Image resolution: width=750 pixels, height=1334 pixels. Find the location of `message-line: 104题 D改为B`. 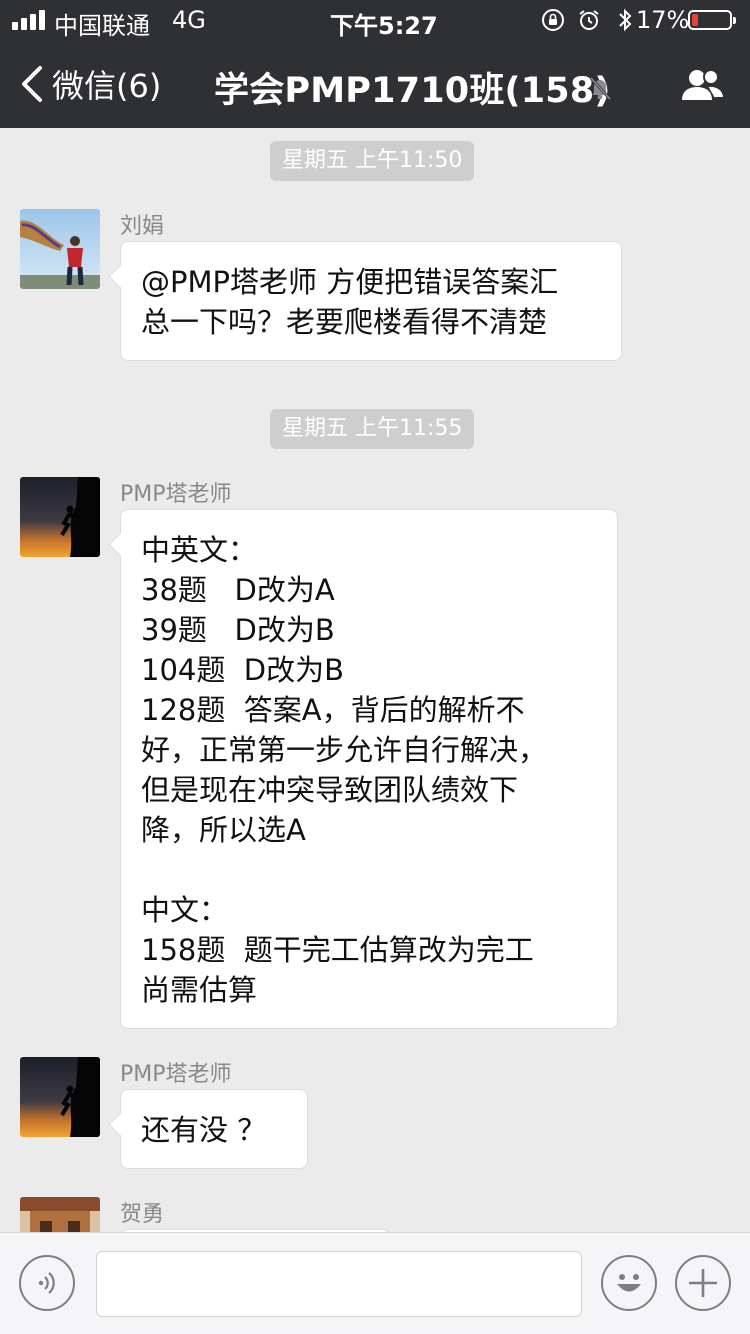

message-line: 104题 D改为B is located at coordinates (243, 670).